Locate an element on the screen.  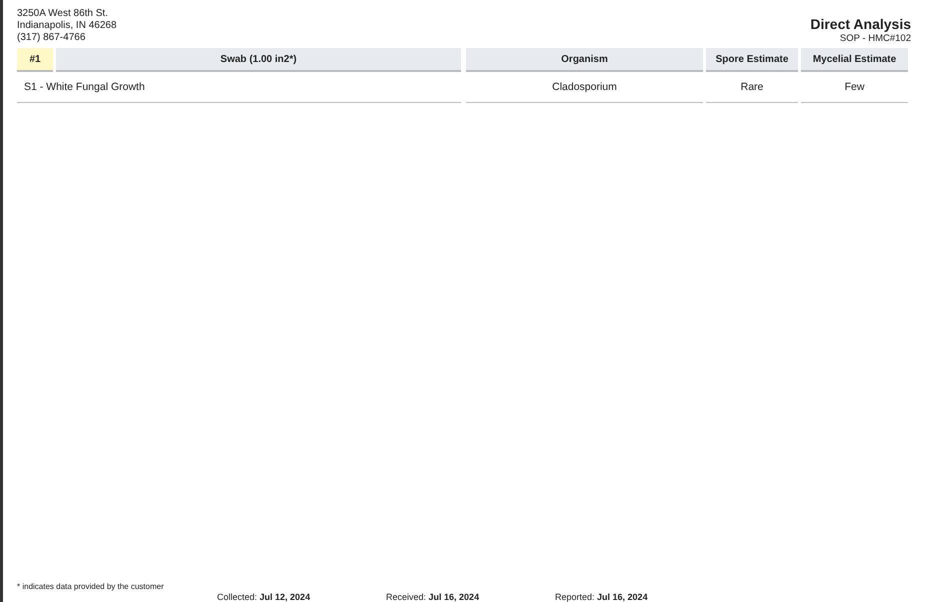
table-cell: Cladosporium is located at coordinates (584, 87).